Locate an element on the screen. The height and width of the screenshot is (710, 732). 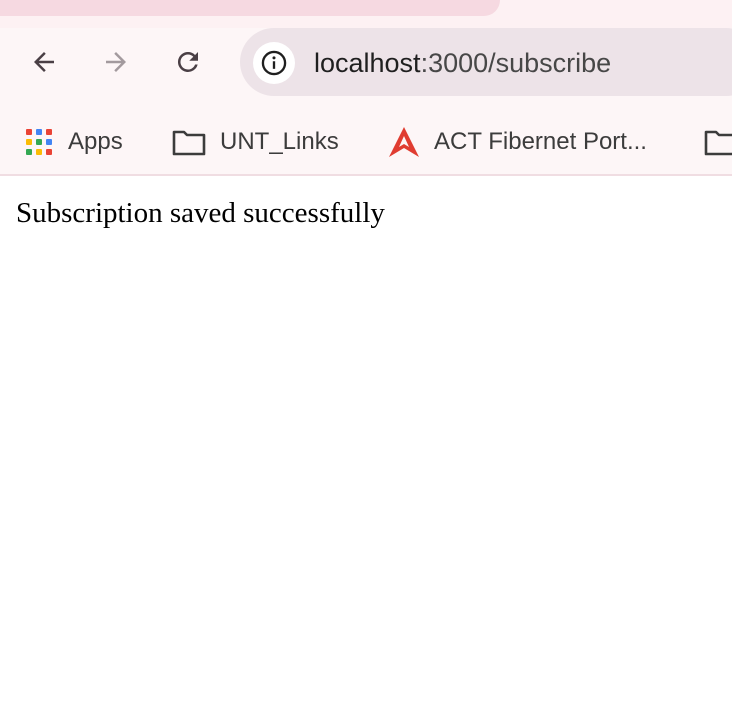
url-path: :3000/subscribe is located at coordinates (516, 63).